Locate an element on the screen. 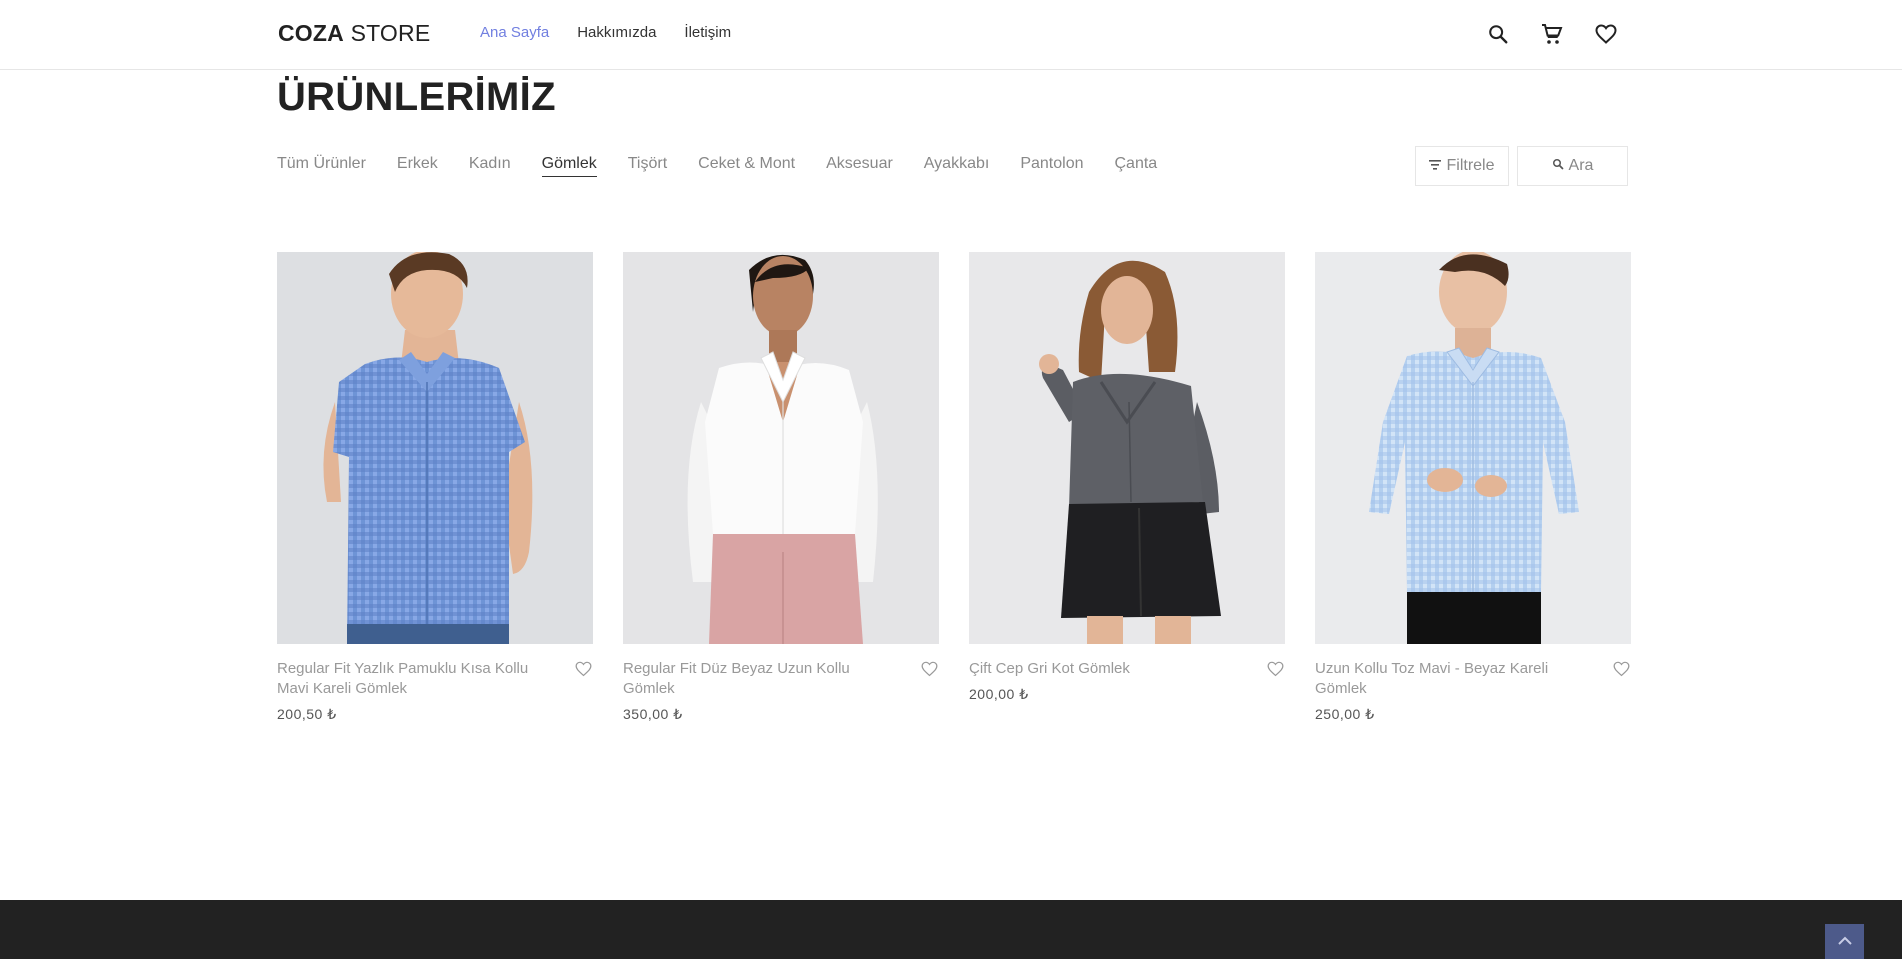  category-trousers: Pantolon is located at coordinates (1051, 166).